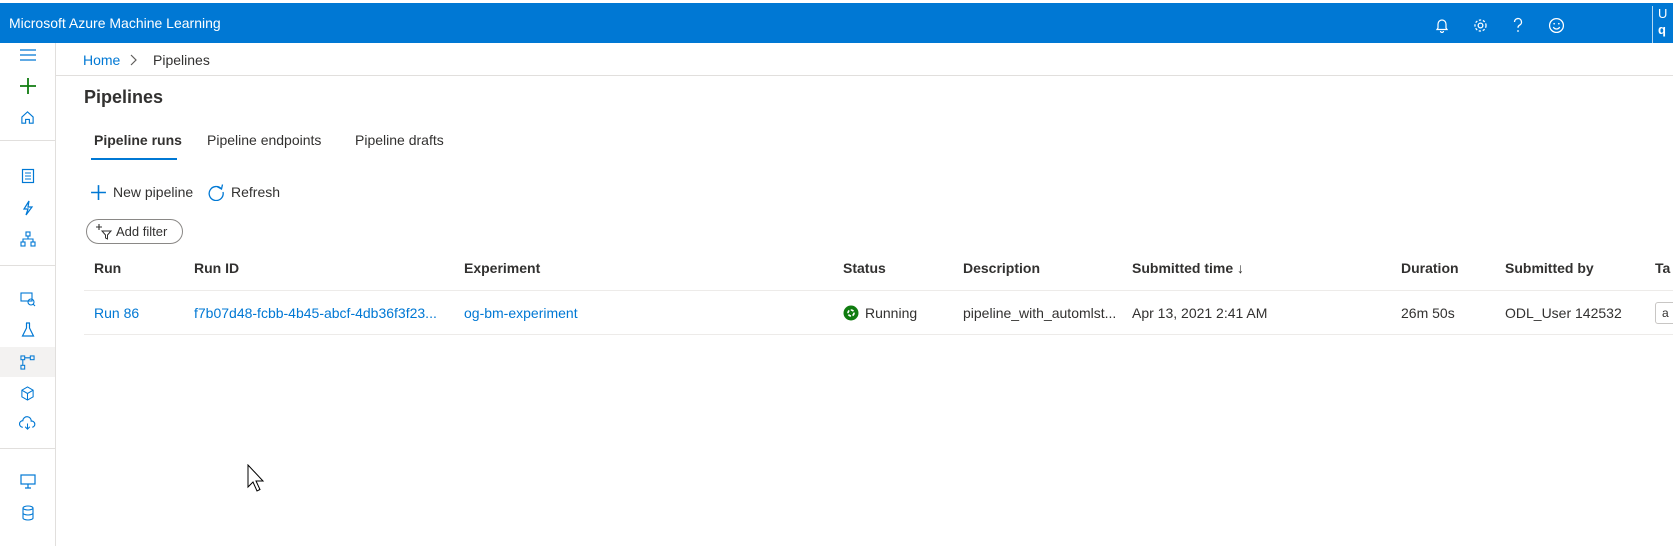  What do you see at coordinates (1001, 268) in the screenshot?
I see `column-header-description: Description` at bounding box center [1001, 268].